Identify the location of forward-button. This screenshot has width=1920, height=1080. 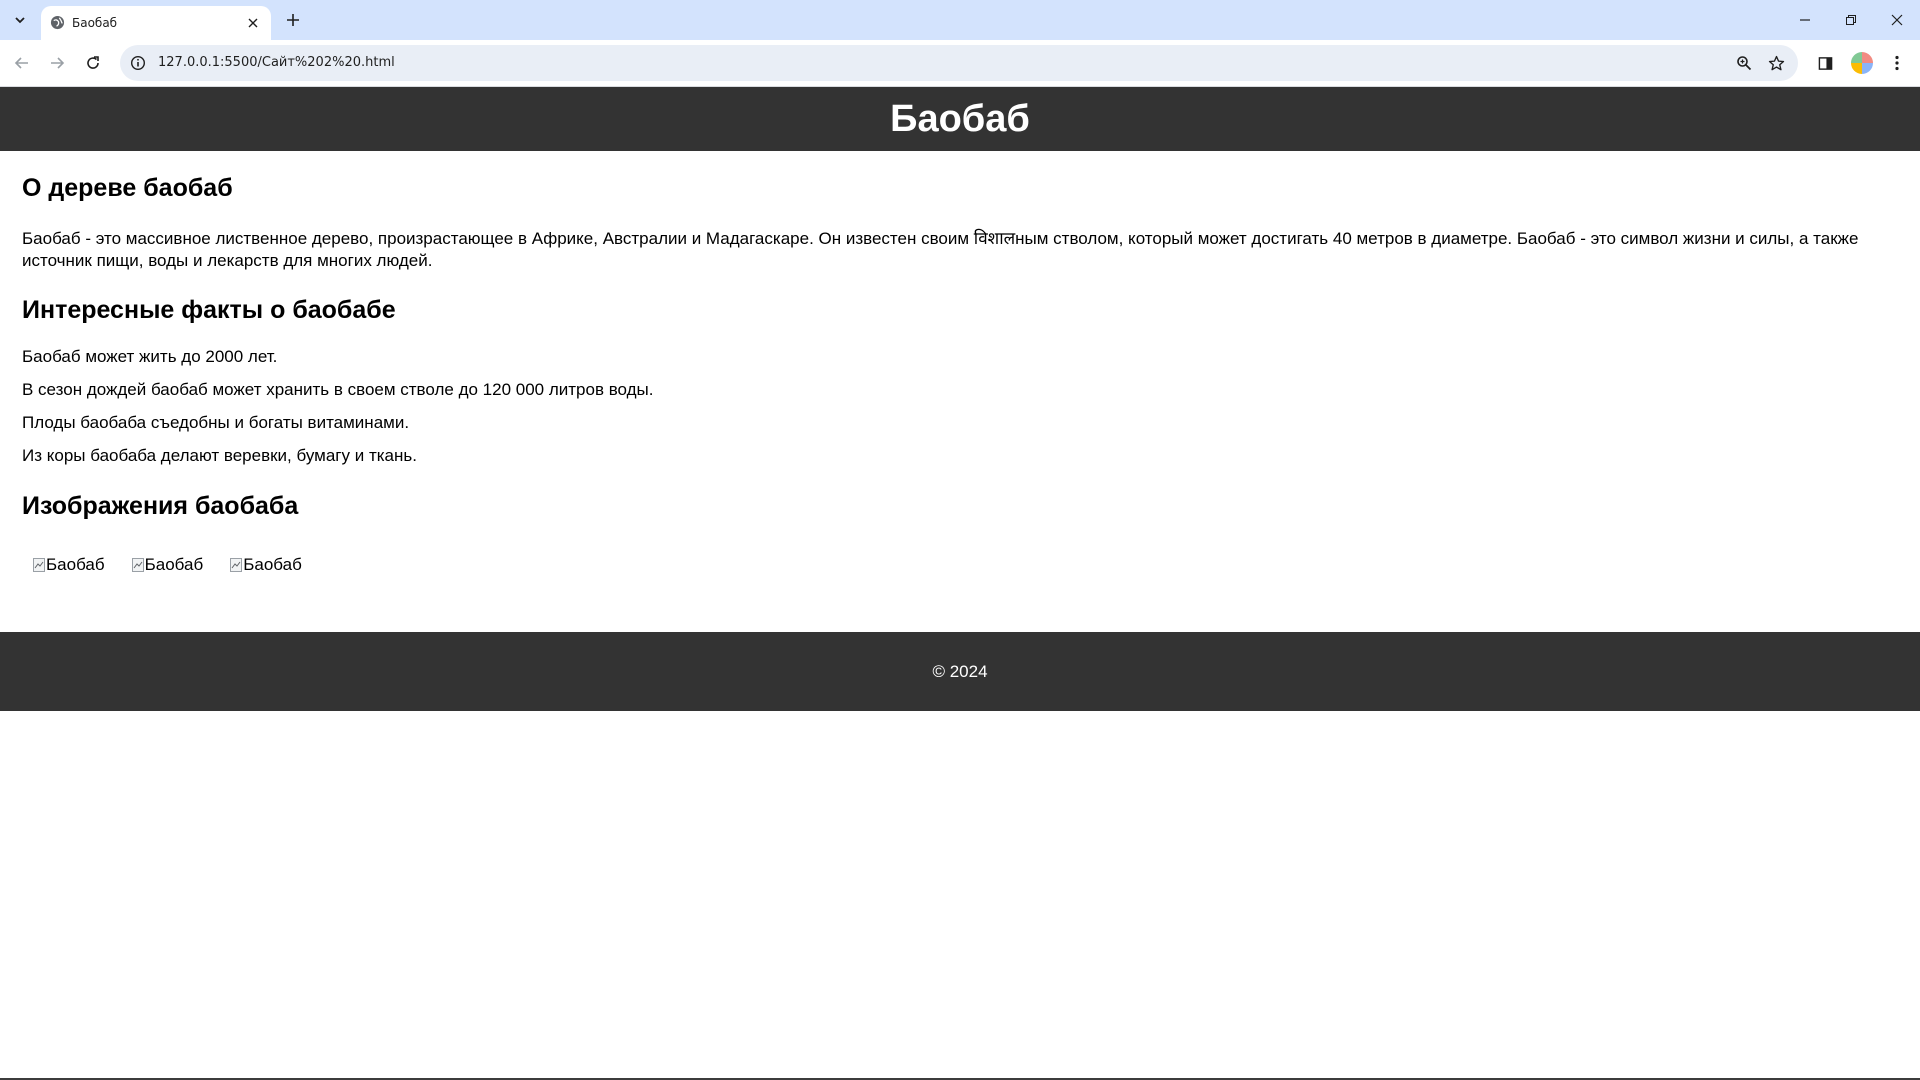
(57, 63).